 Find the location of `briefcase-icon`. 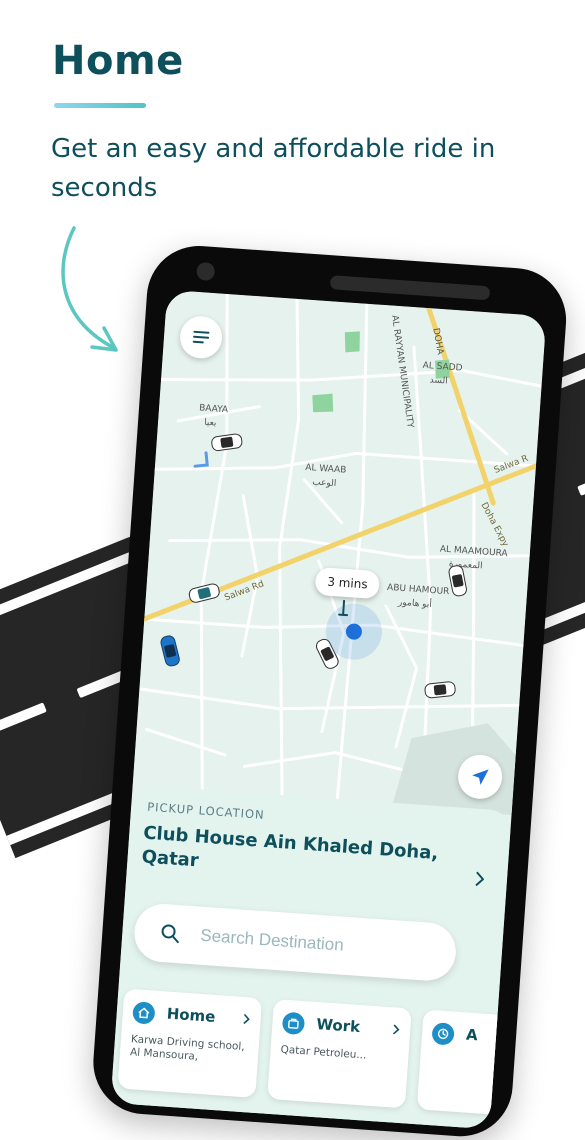

briefcase-icon is located at coordinates (293, 1023).